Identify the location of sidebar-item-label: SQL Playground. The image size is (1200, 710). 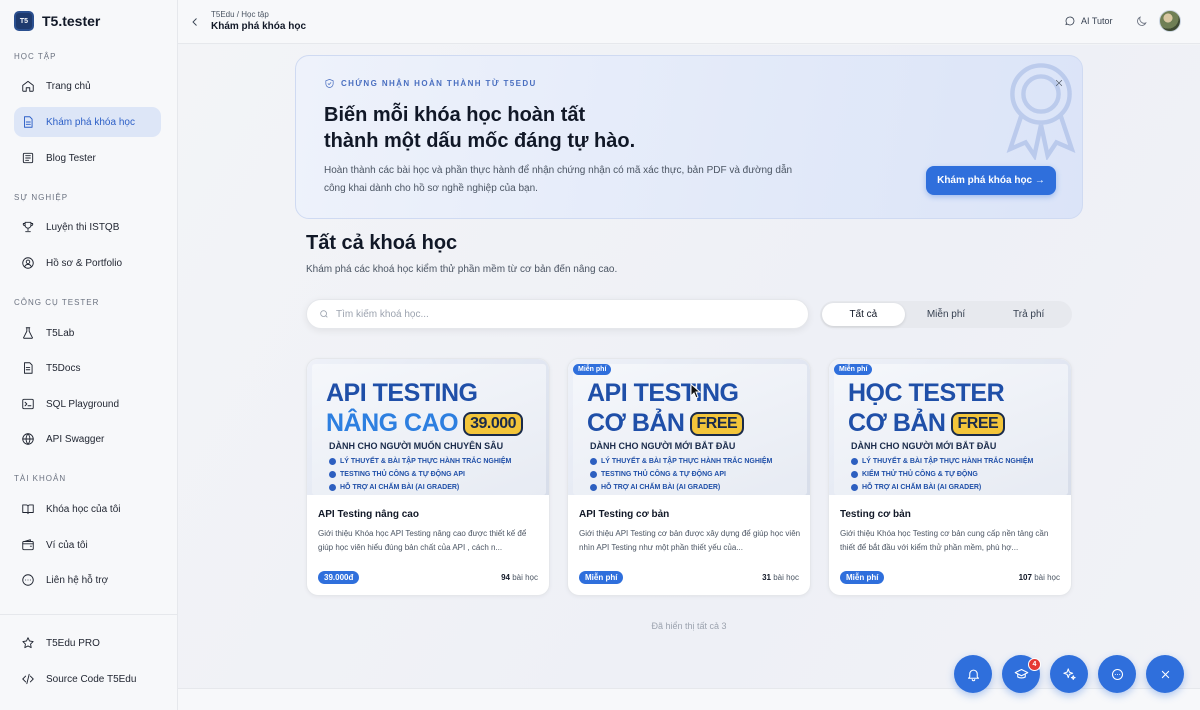
(83, 404).